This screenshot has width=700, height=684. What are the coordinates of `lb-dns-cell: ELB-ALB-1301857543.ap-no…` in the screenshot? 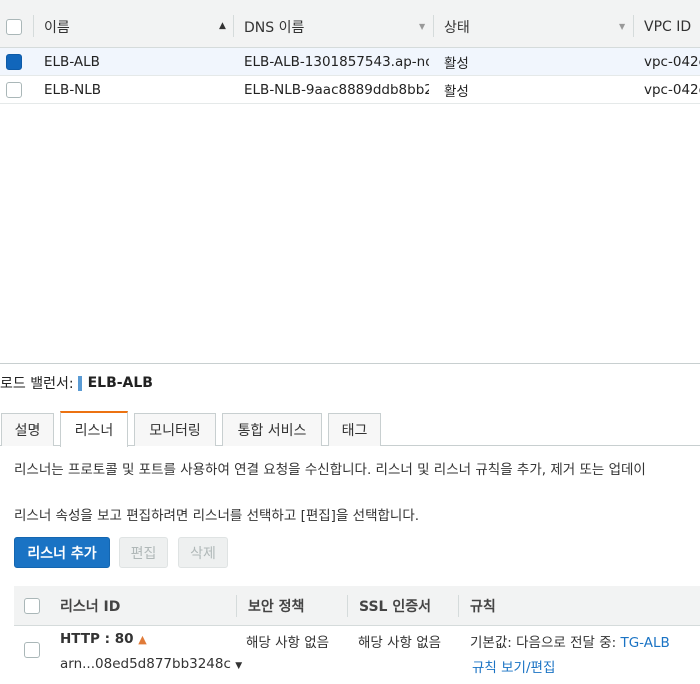 It's located at (336, 61).